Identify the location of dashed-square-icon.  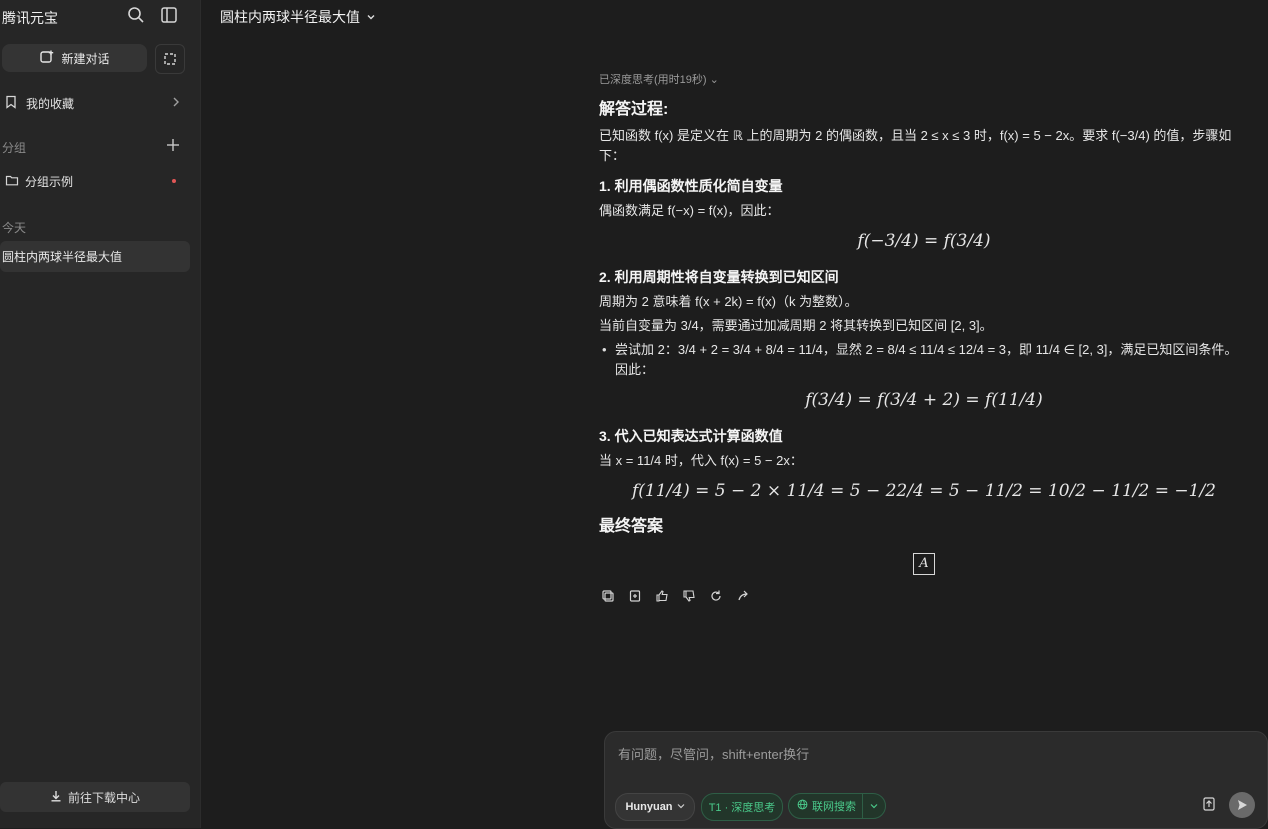
(170, 59).